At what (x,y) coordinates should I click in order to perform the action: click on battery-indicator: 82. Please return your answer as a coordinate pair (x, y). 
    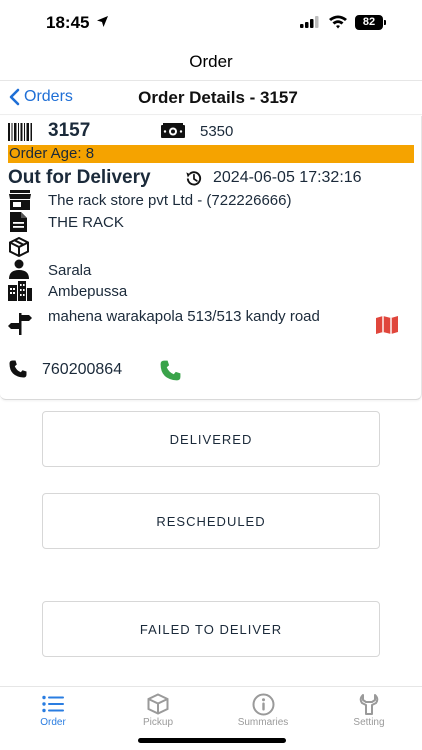
    Looking at the image, I should click on (369, 22).